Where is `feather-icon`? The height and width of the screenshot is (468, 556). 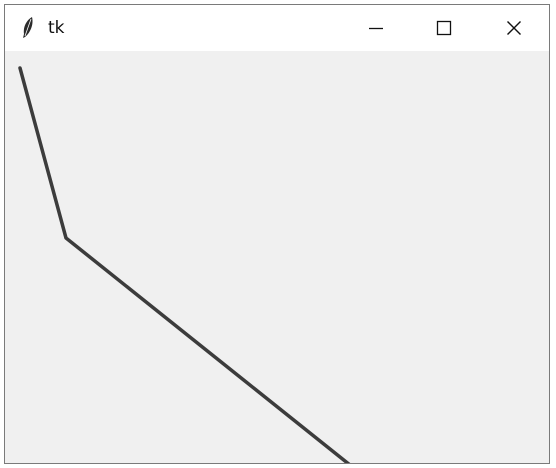 feather-icon is located at coordinates (29, 28).